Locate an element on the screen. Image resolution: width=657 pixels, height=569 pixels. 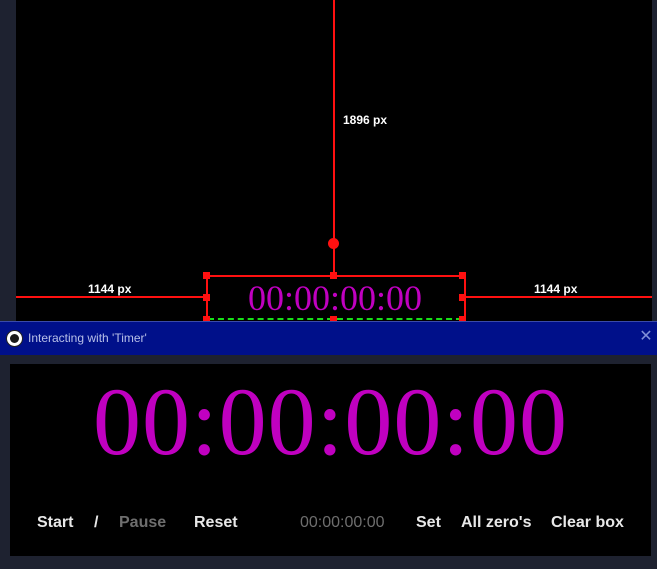
resize-handle-right is located at coordinates (462, 297).